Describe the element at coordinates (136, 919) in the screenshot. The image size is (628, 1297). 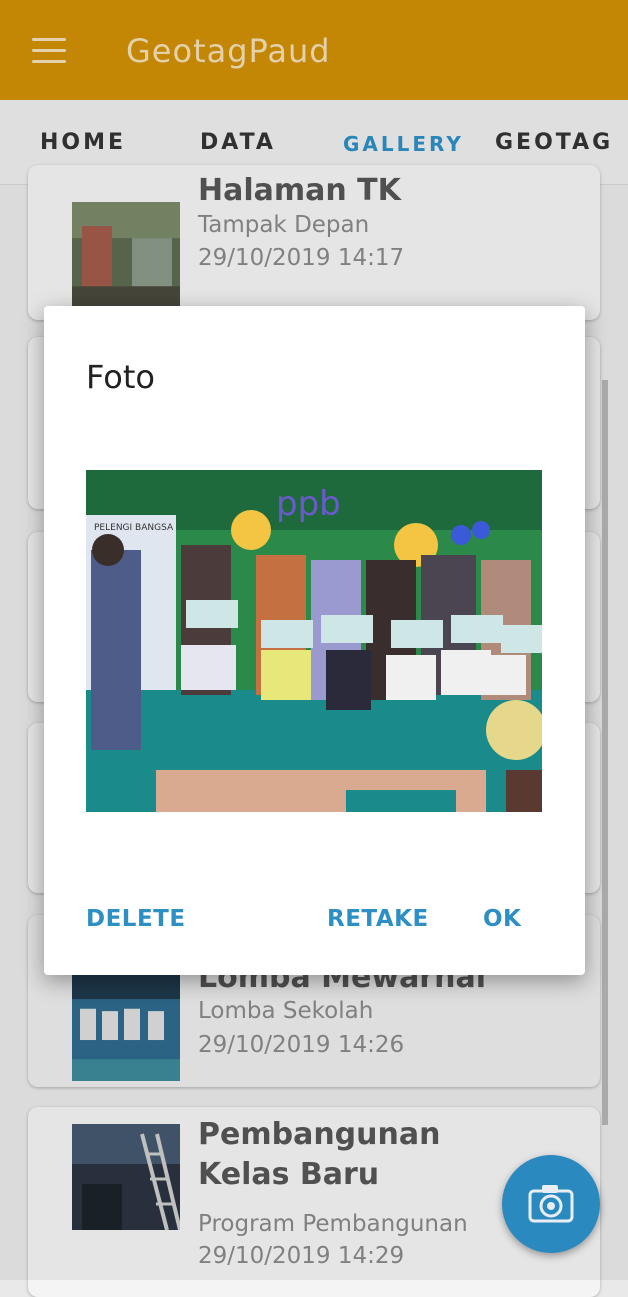
I see `delete-button: DELETE` at that location.